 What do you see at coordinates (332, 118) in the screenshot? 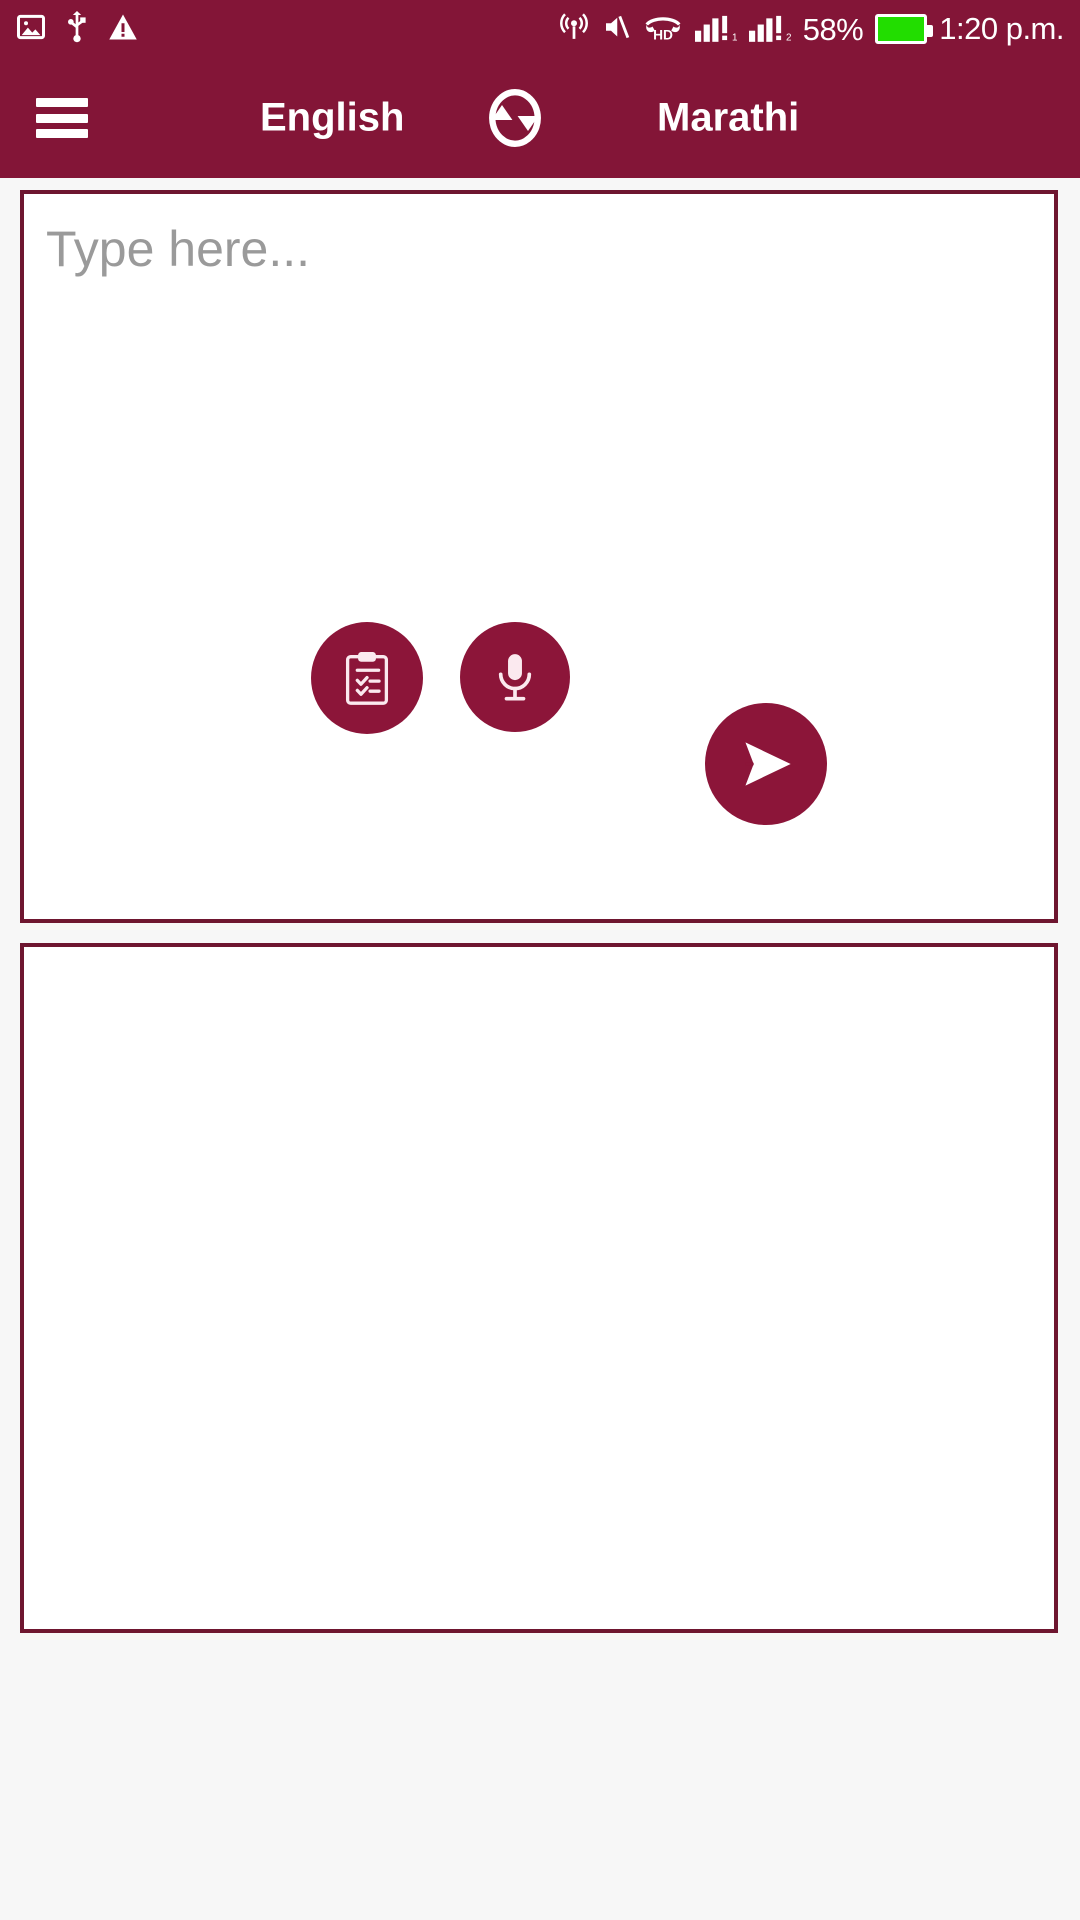
I see `source-language-label: English` at bounding box center [332, 118].